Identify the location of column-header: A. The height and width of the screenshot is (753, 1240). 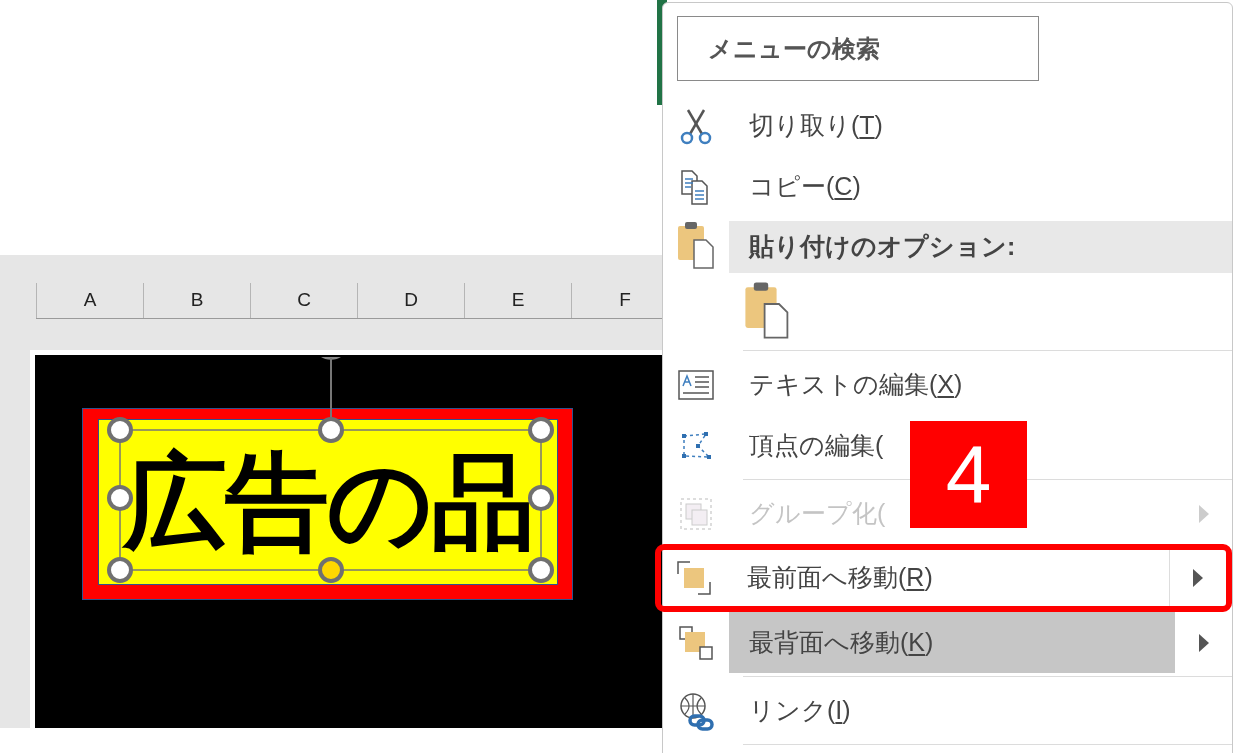
(89, 300).